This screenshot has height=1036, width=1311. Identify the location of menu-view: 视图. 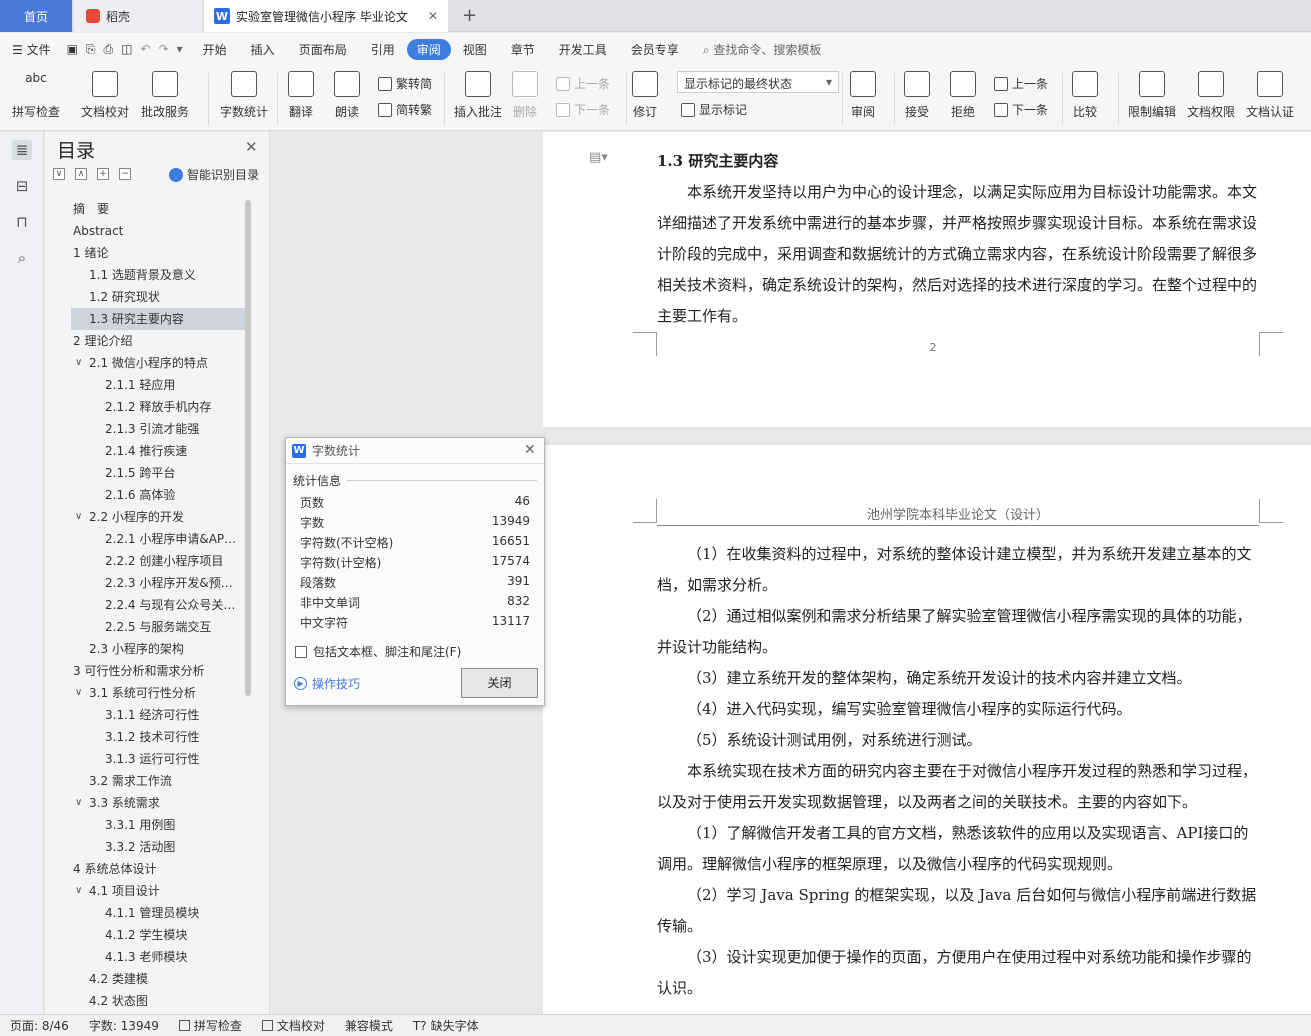
(475, 49).